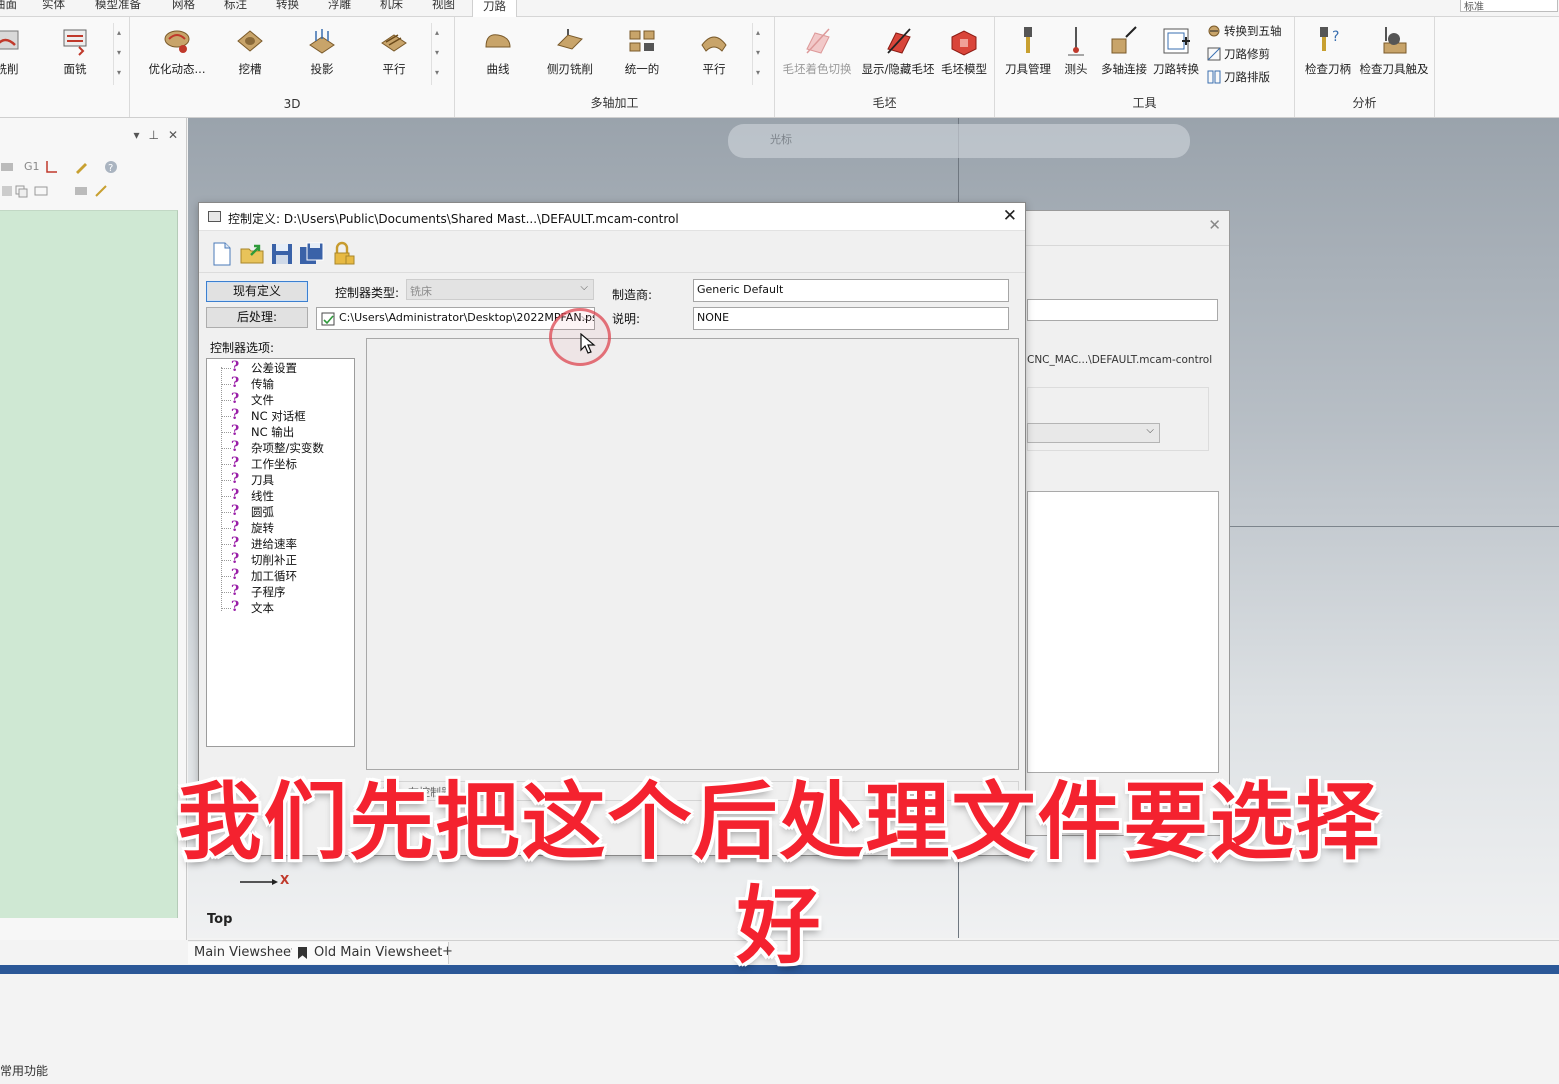 Image resolution: width=1559 pixels, height=1084 pixels. I want to click on window-icon, so click(214, 216).